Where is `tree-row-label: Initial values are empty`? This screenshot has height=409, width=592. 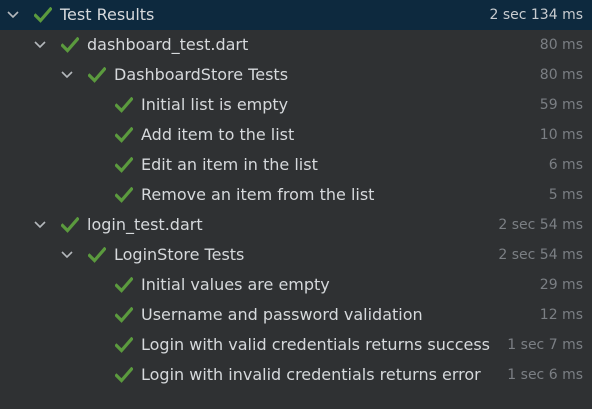 tree-row-label: Initial values are empty is located at coordinates (235, 284).